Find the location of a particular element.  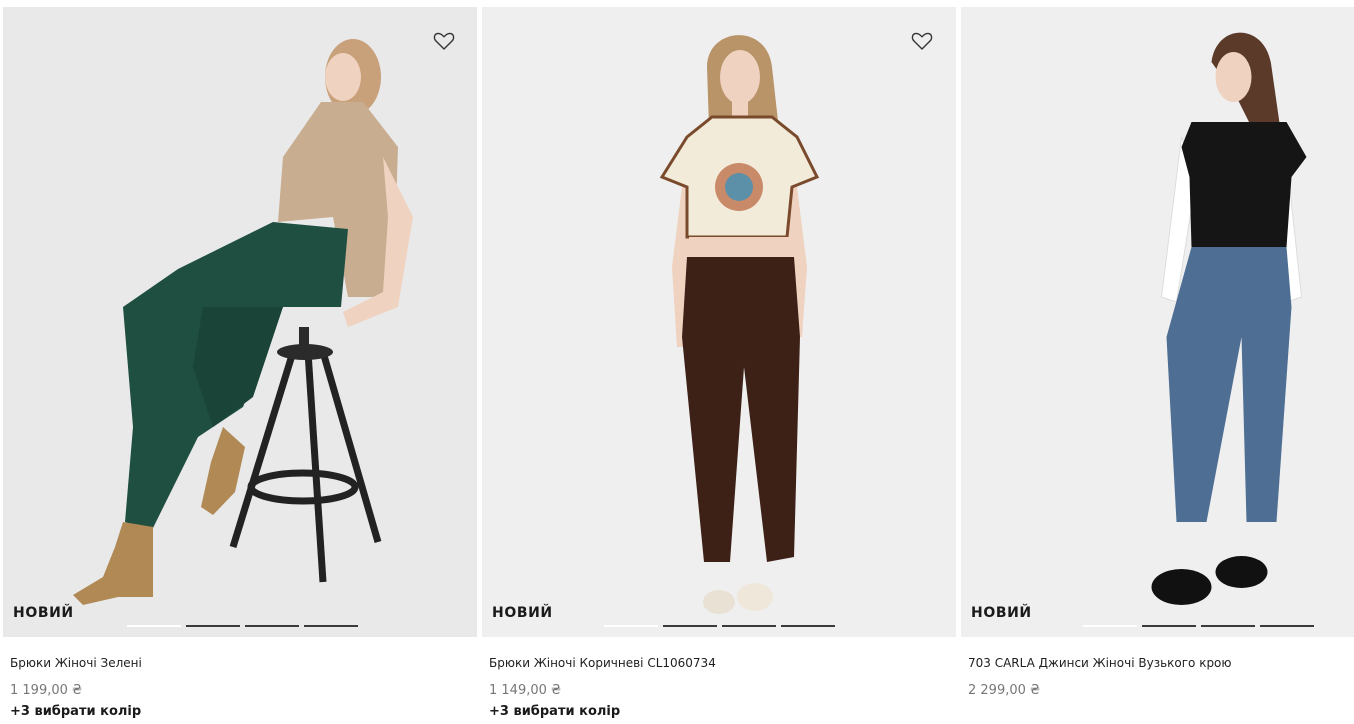

product-title: Брюки Жіночі Коричневі CL1060734 is located at coordinates (602, 663).